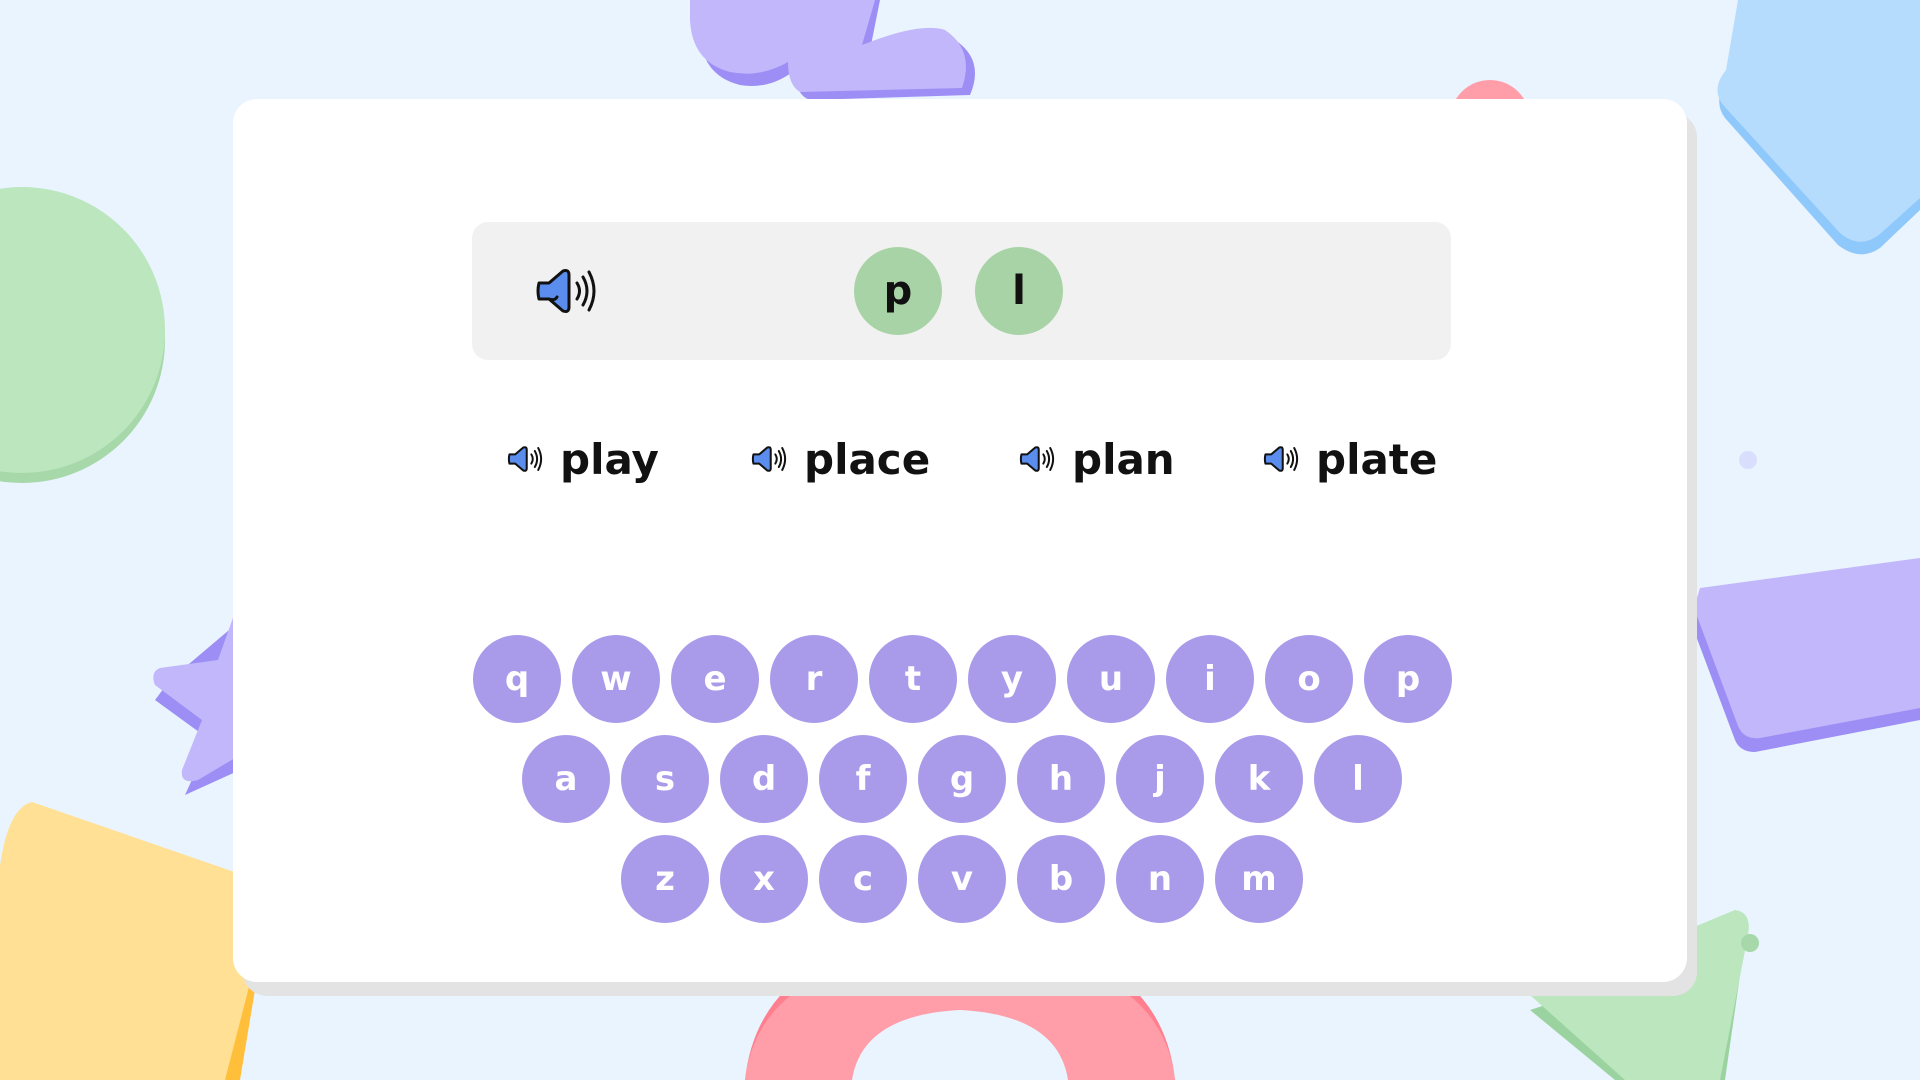 Image resolution: width=1920 pixels, height=1080 pixels. Describe the element at coordinates (665, 779) in the screenshot. I see `key-s: s` at that location.